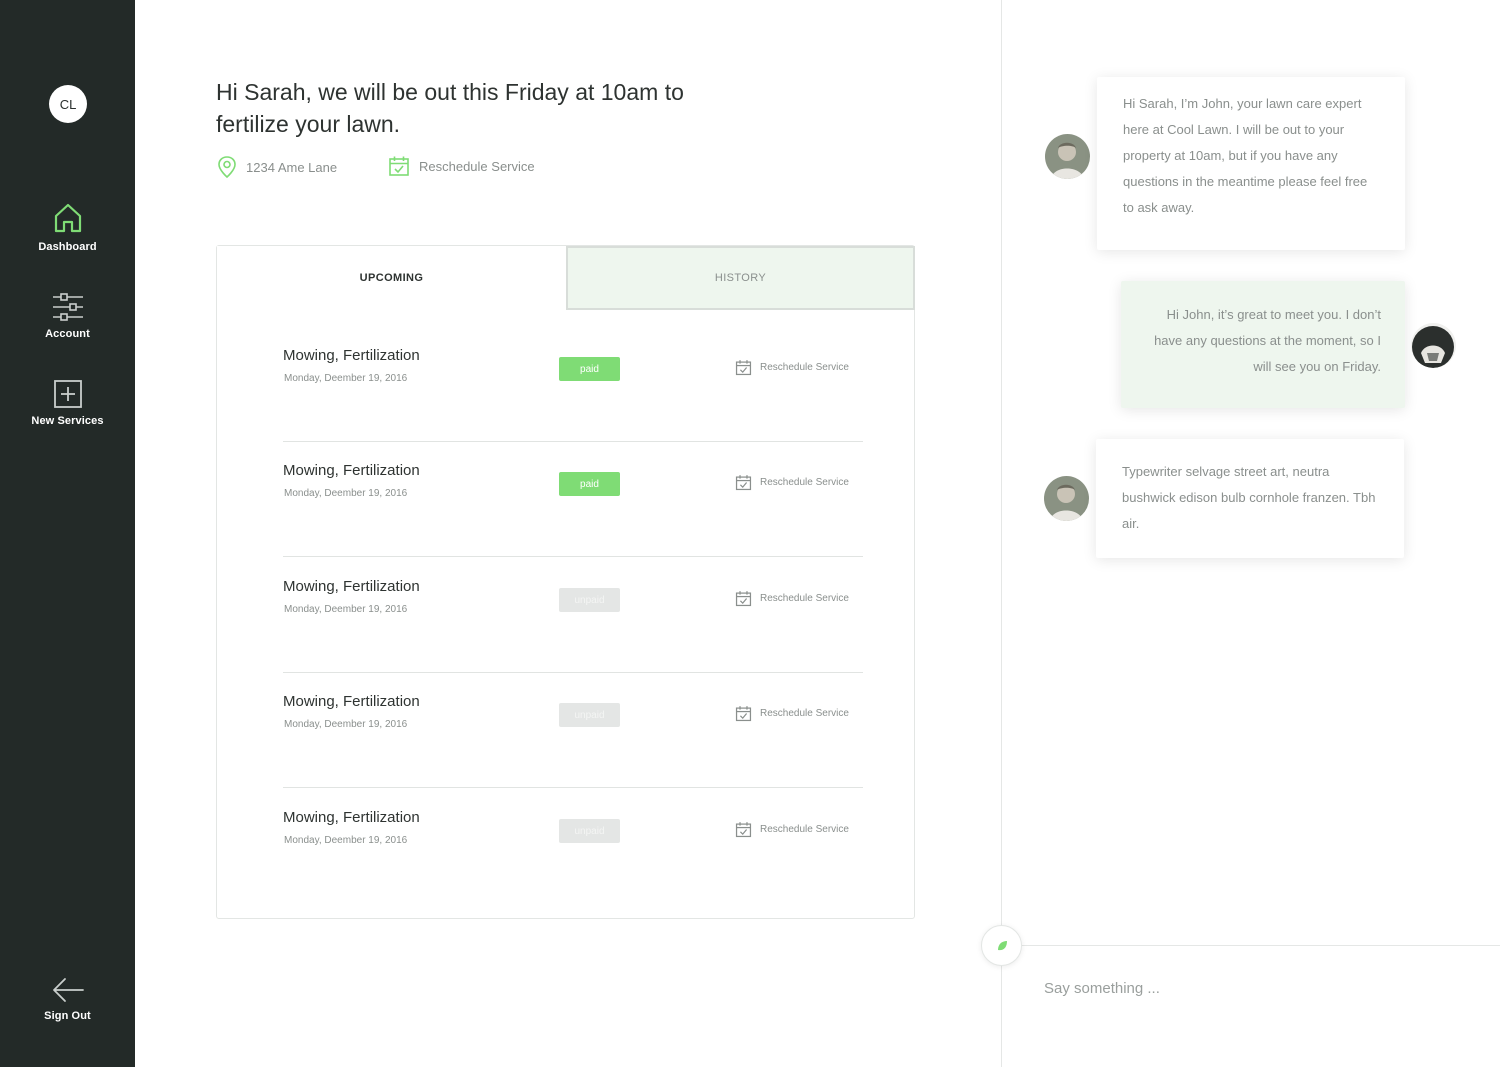 The height and width of the screenshot is (1067, 1500). I want to click on sign-out-button: Sign Out, so click(67, 999).